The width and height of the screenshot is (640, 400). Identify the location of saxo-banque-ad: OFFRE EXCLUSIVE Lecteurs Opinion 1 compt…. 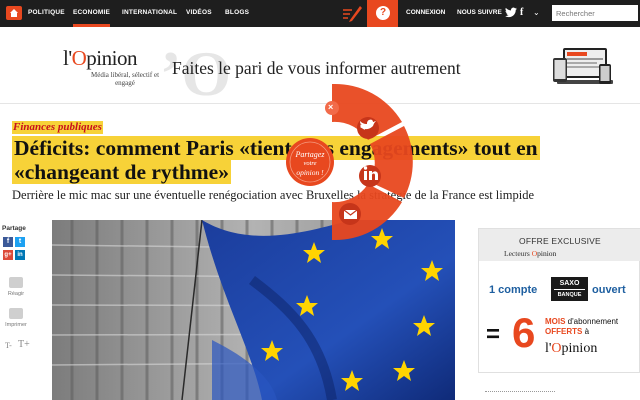
(559, 300).